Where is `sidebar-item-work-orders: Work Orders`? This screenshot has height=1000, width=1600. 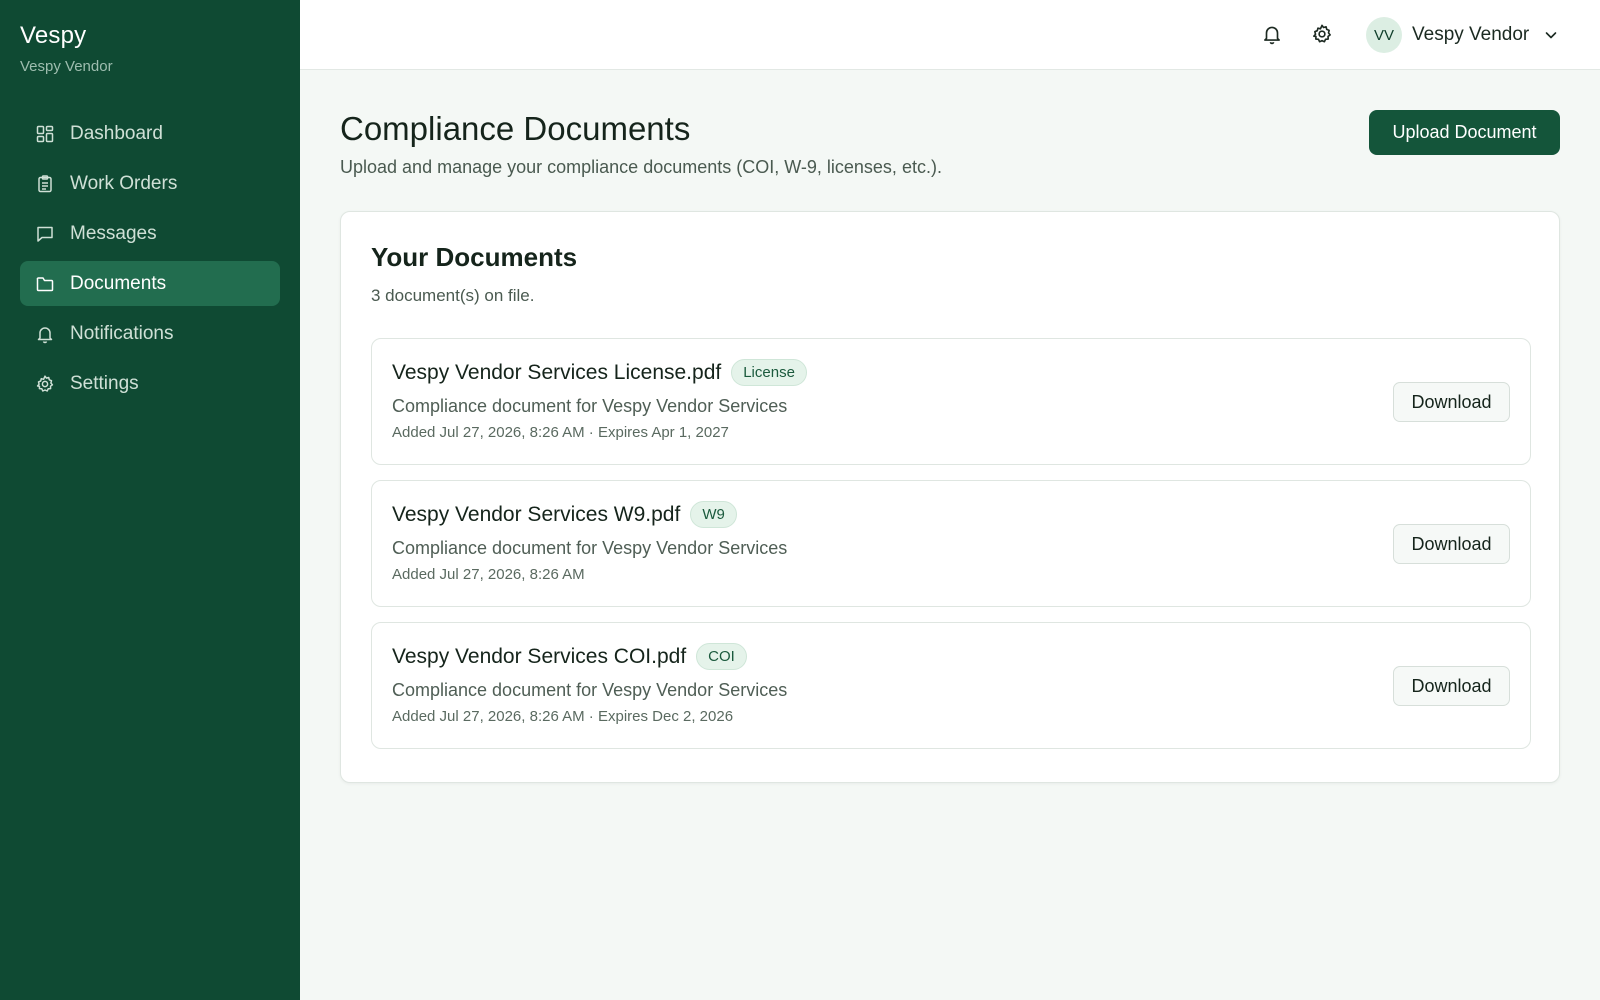
sidebar-item-work-orders: Work Orders is located at coordinates (150, 183).